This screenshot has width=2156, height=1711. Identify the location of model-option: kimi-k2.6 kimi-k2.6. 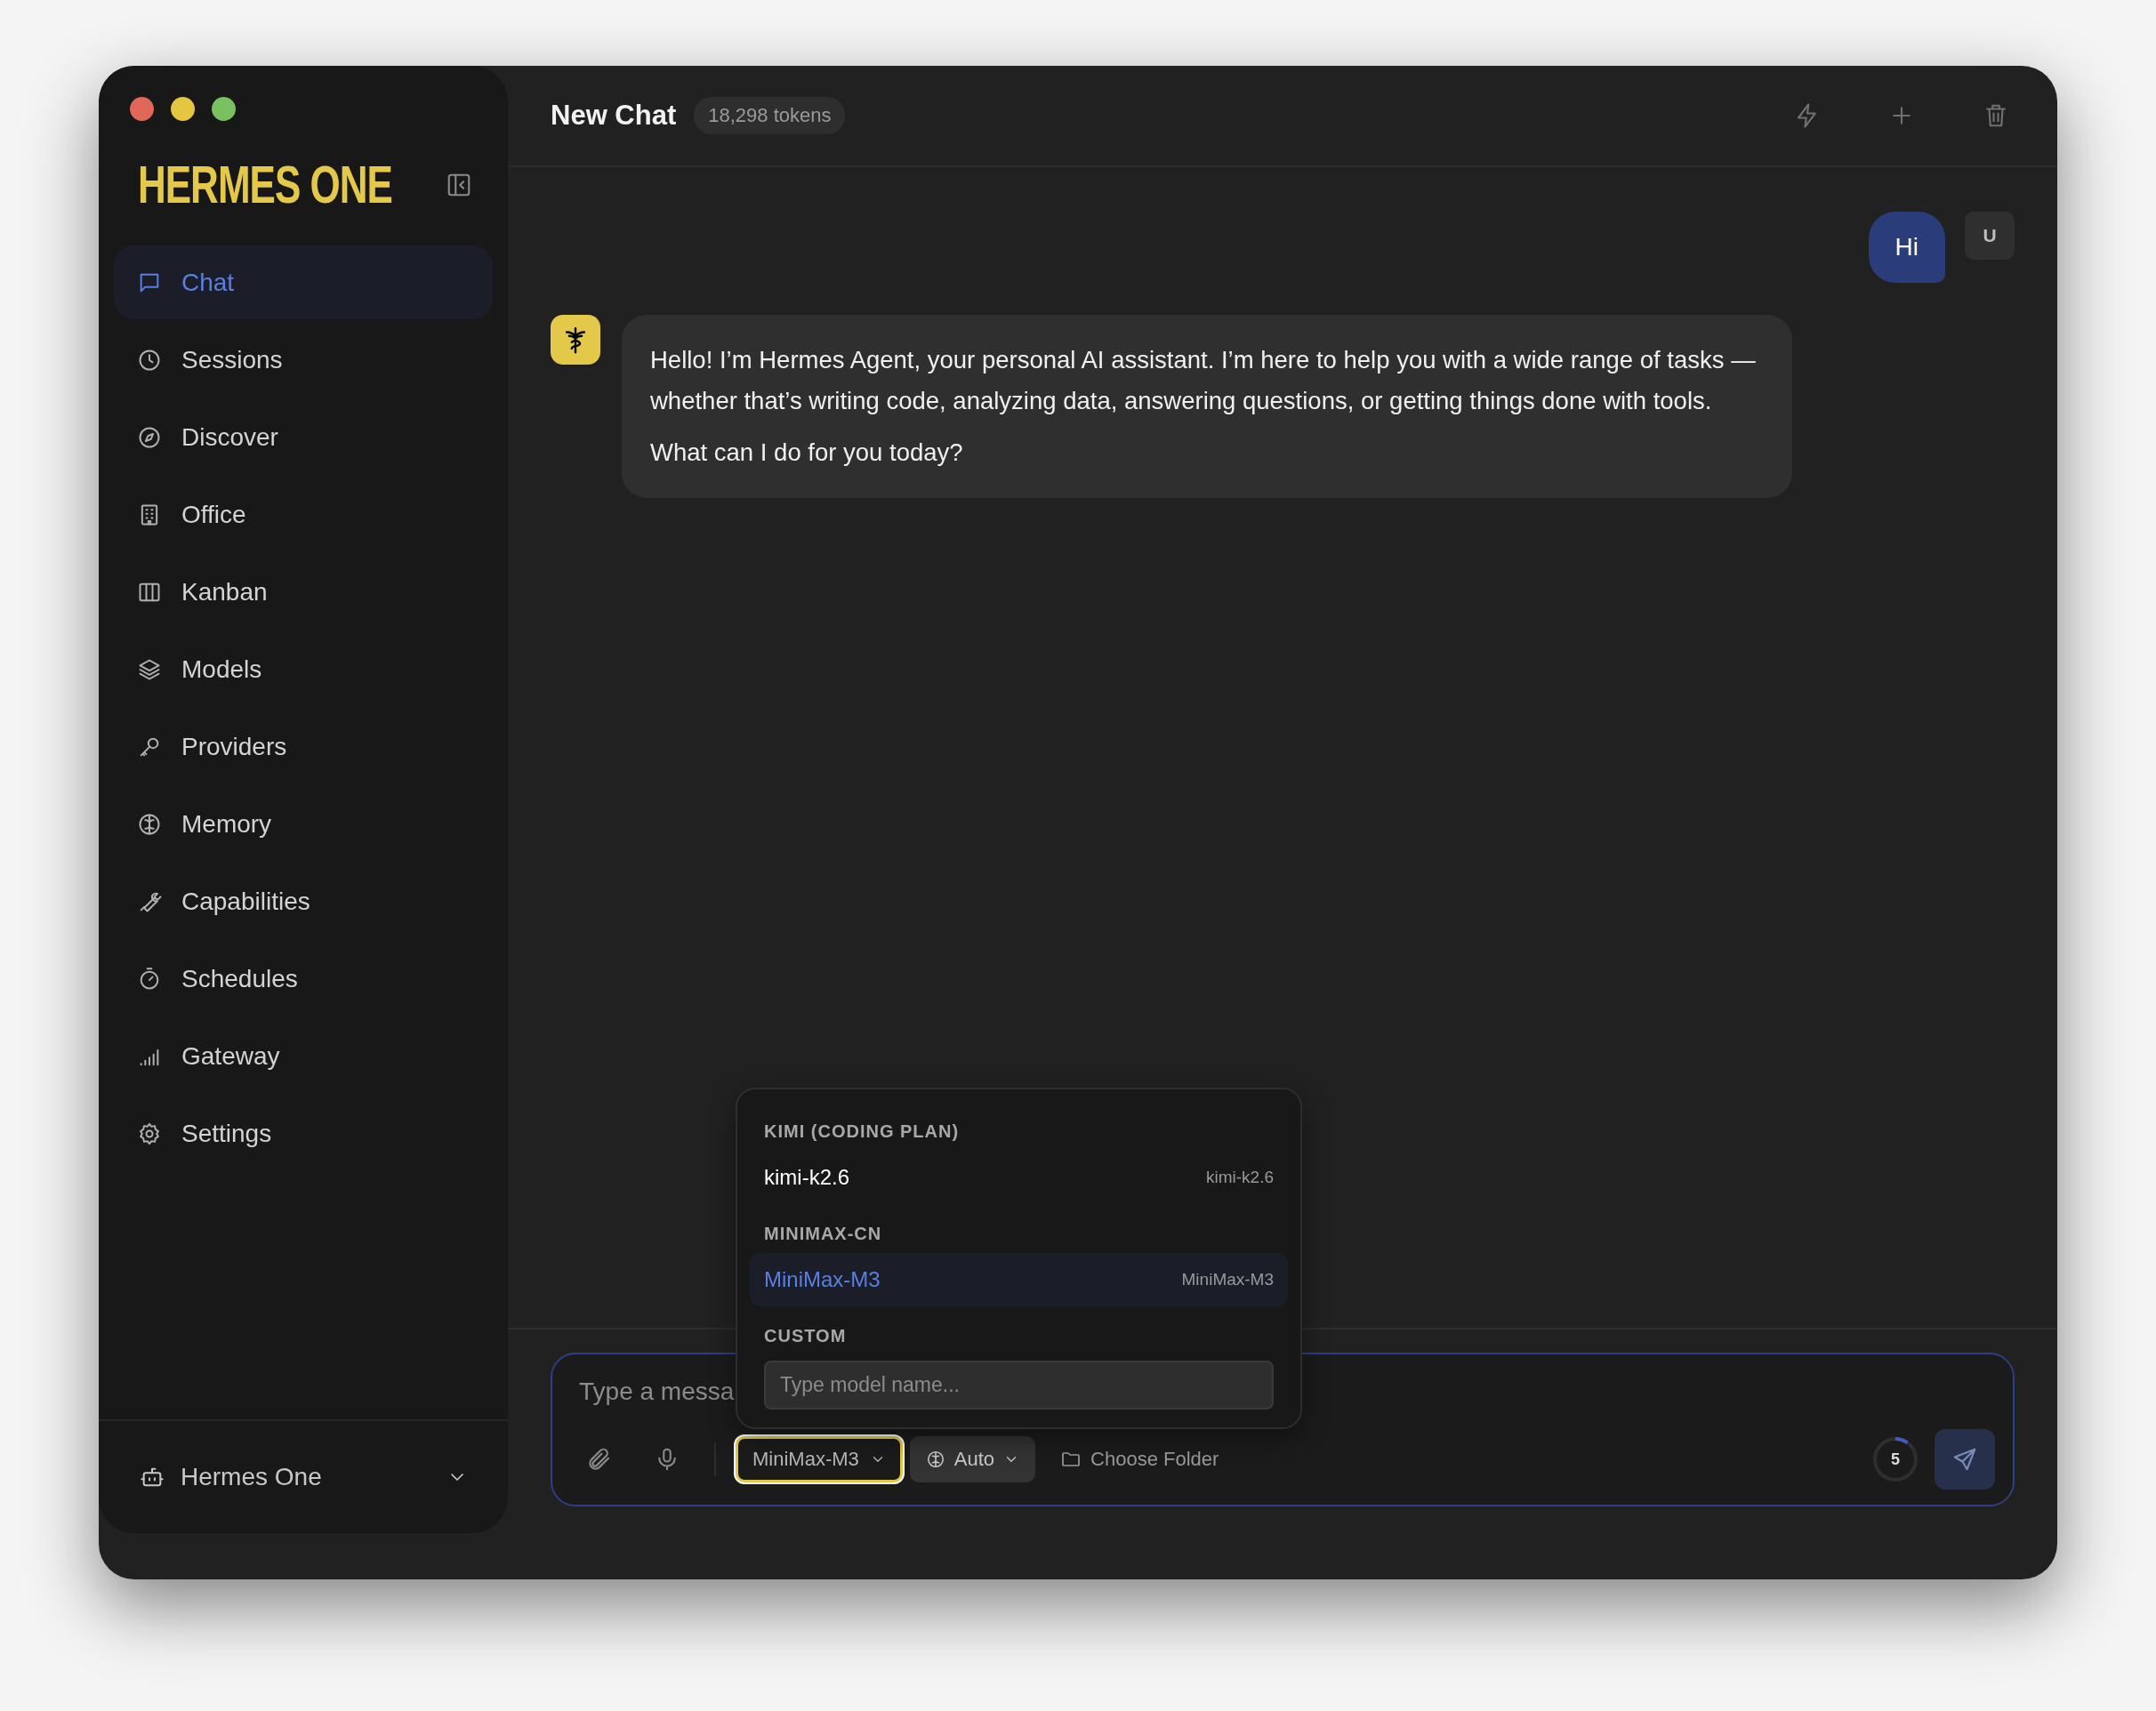
(1019, 1177).